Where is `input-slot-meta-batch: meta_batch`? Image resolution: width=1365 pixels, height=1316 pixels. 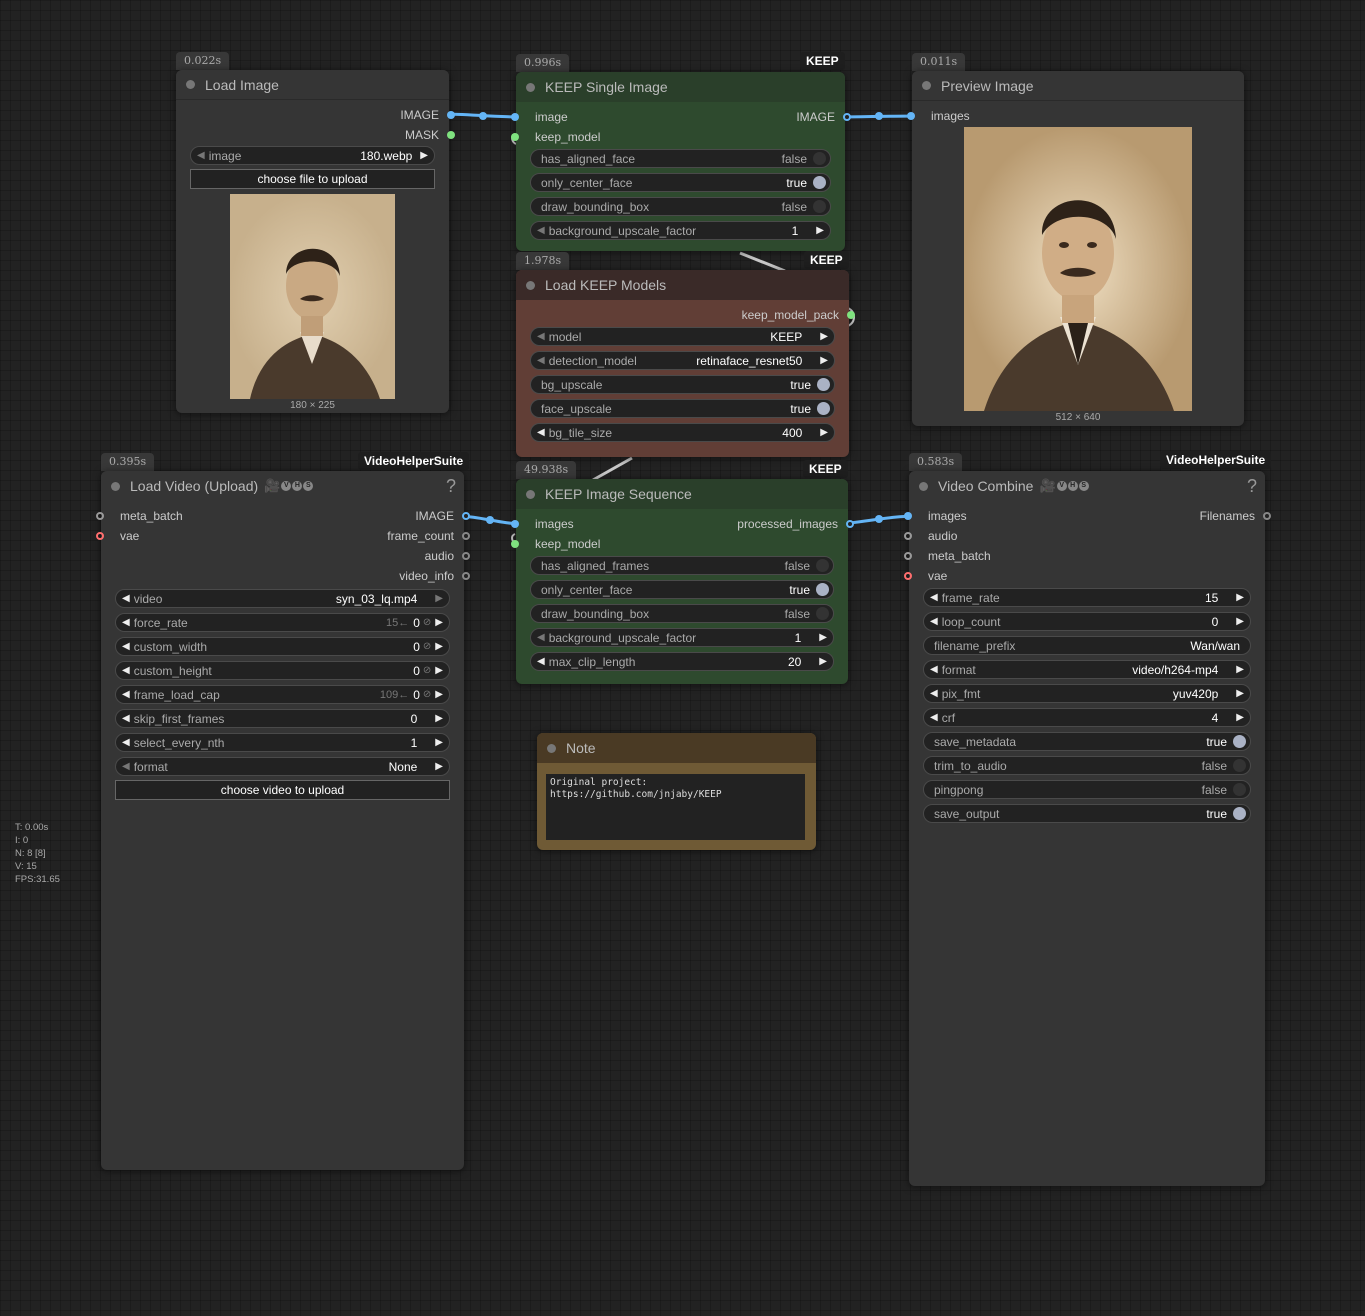 input-slot-meta-batch: meta_batch is located at coordinates (947, 556).